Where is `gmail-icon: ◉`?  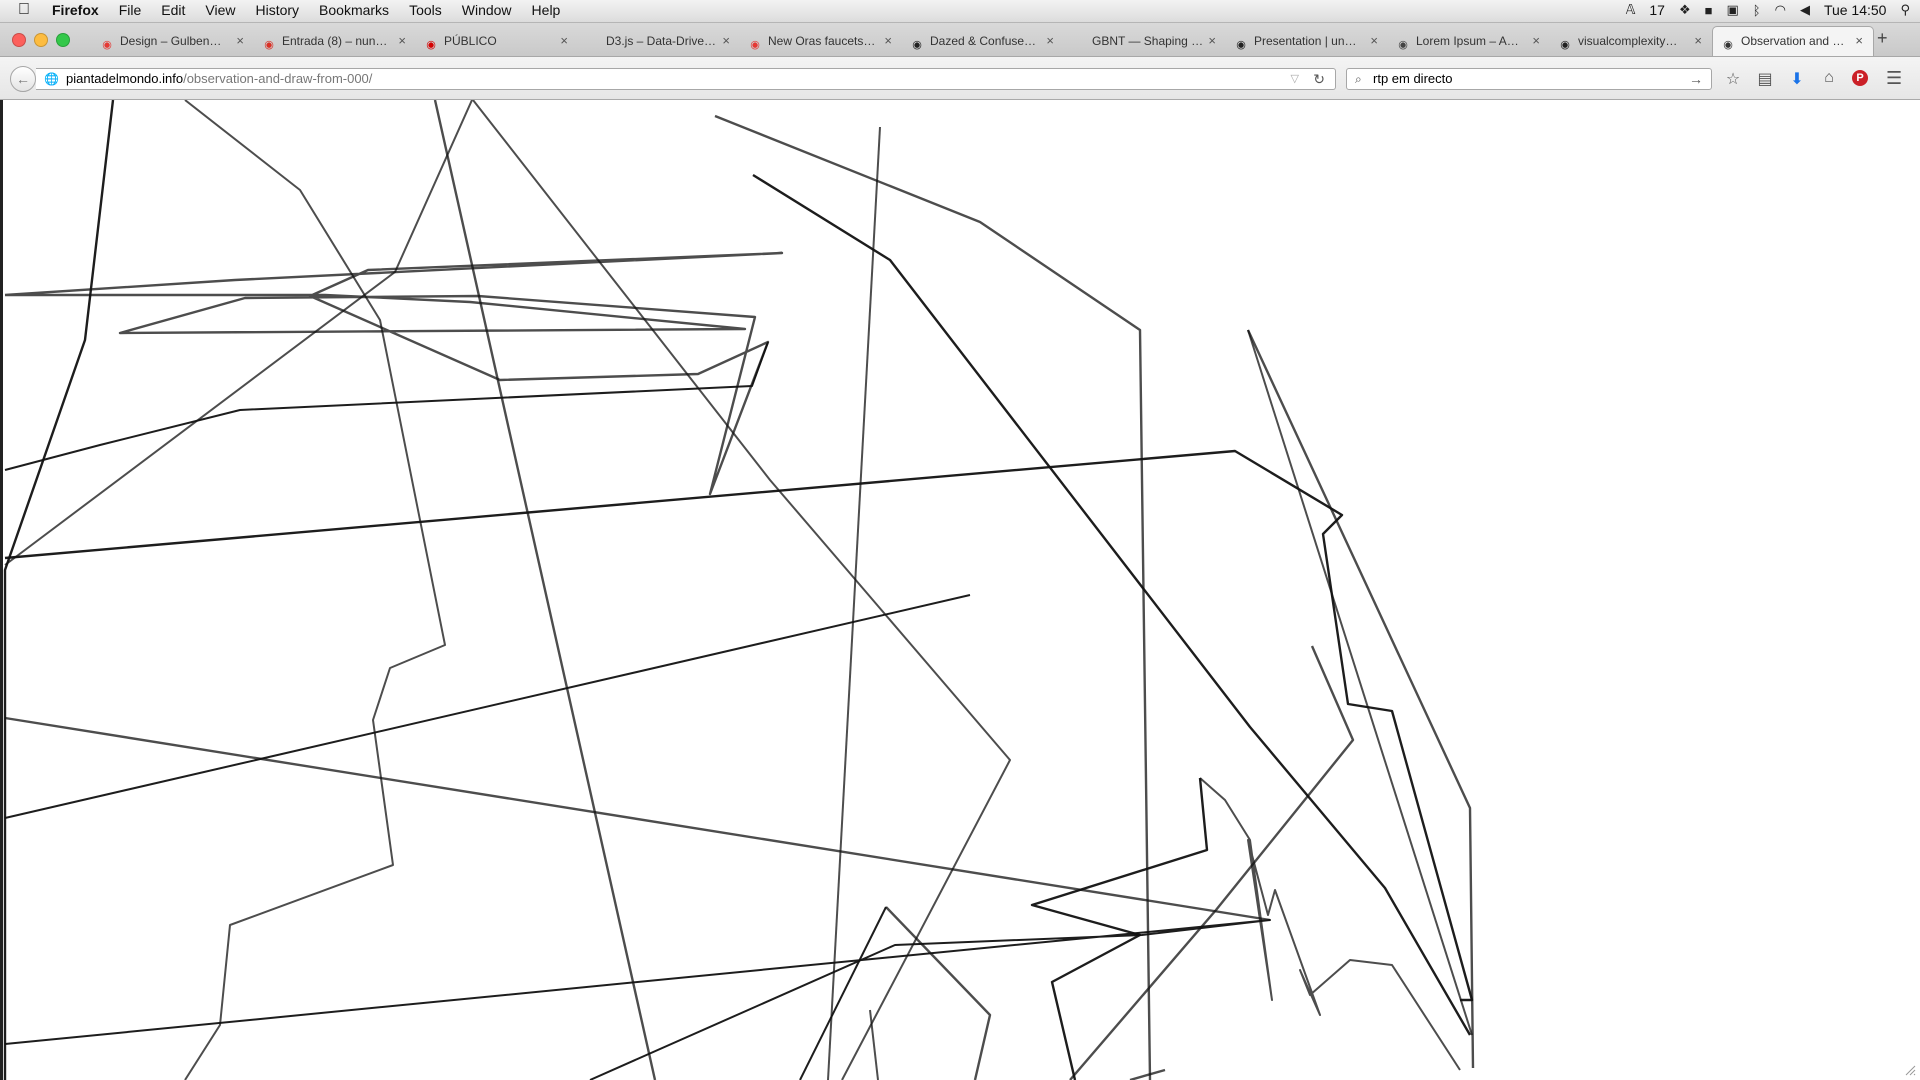 gmail-icon: ◉ is located at coordinates (269, 45).